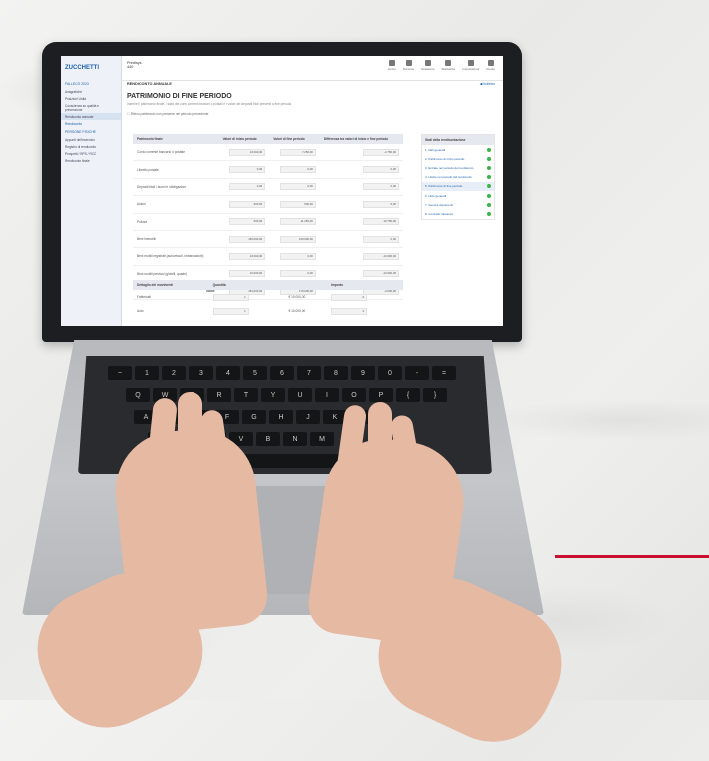  Describe the element at coordinates (295, 439) in the screenshot. I see `key: N` at that location.